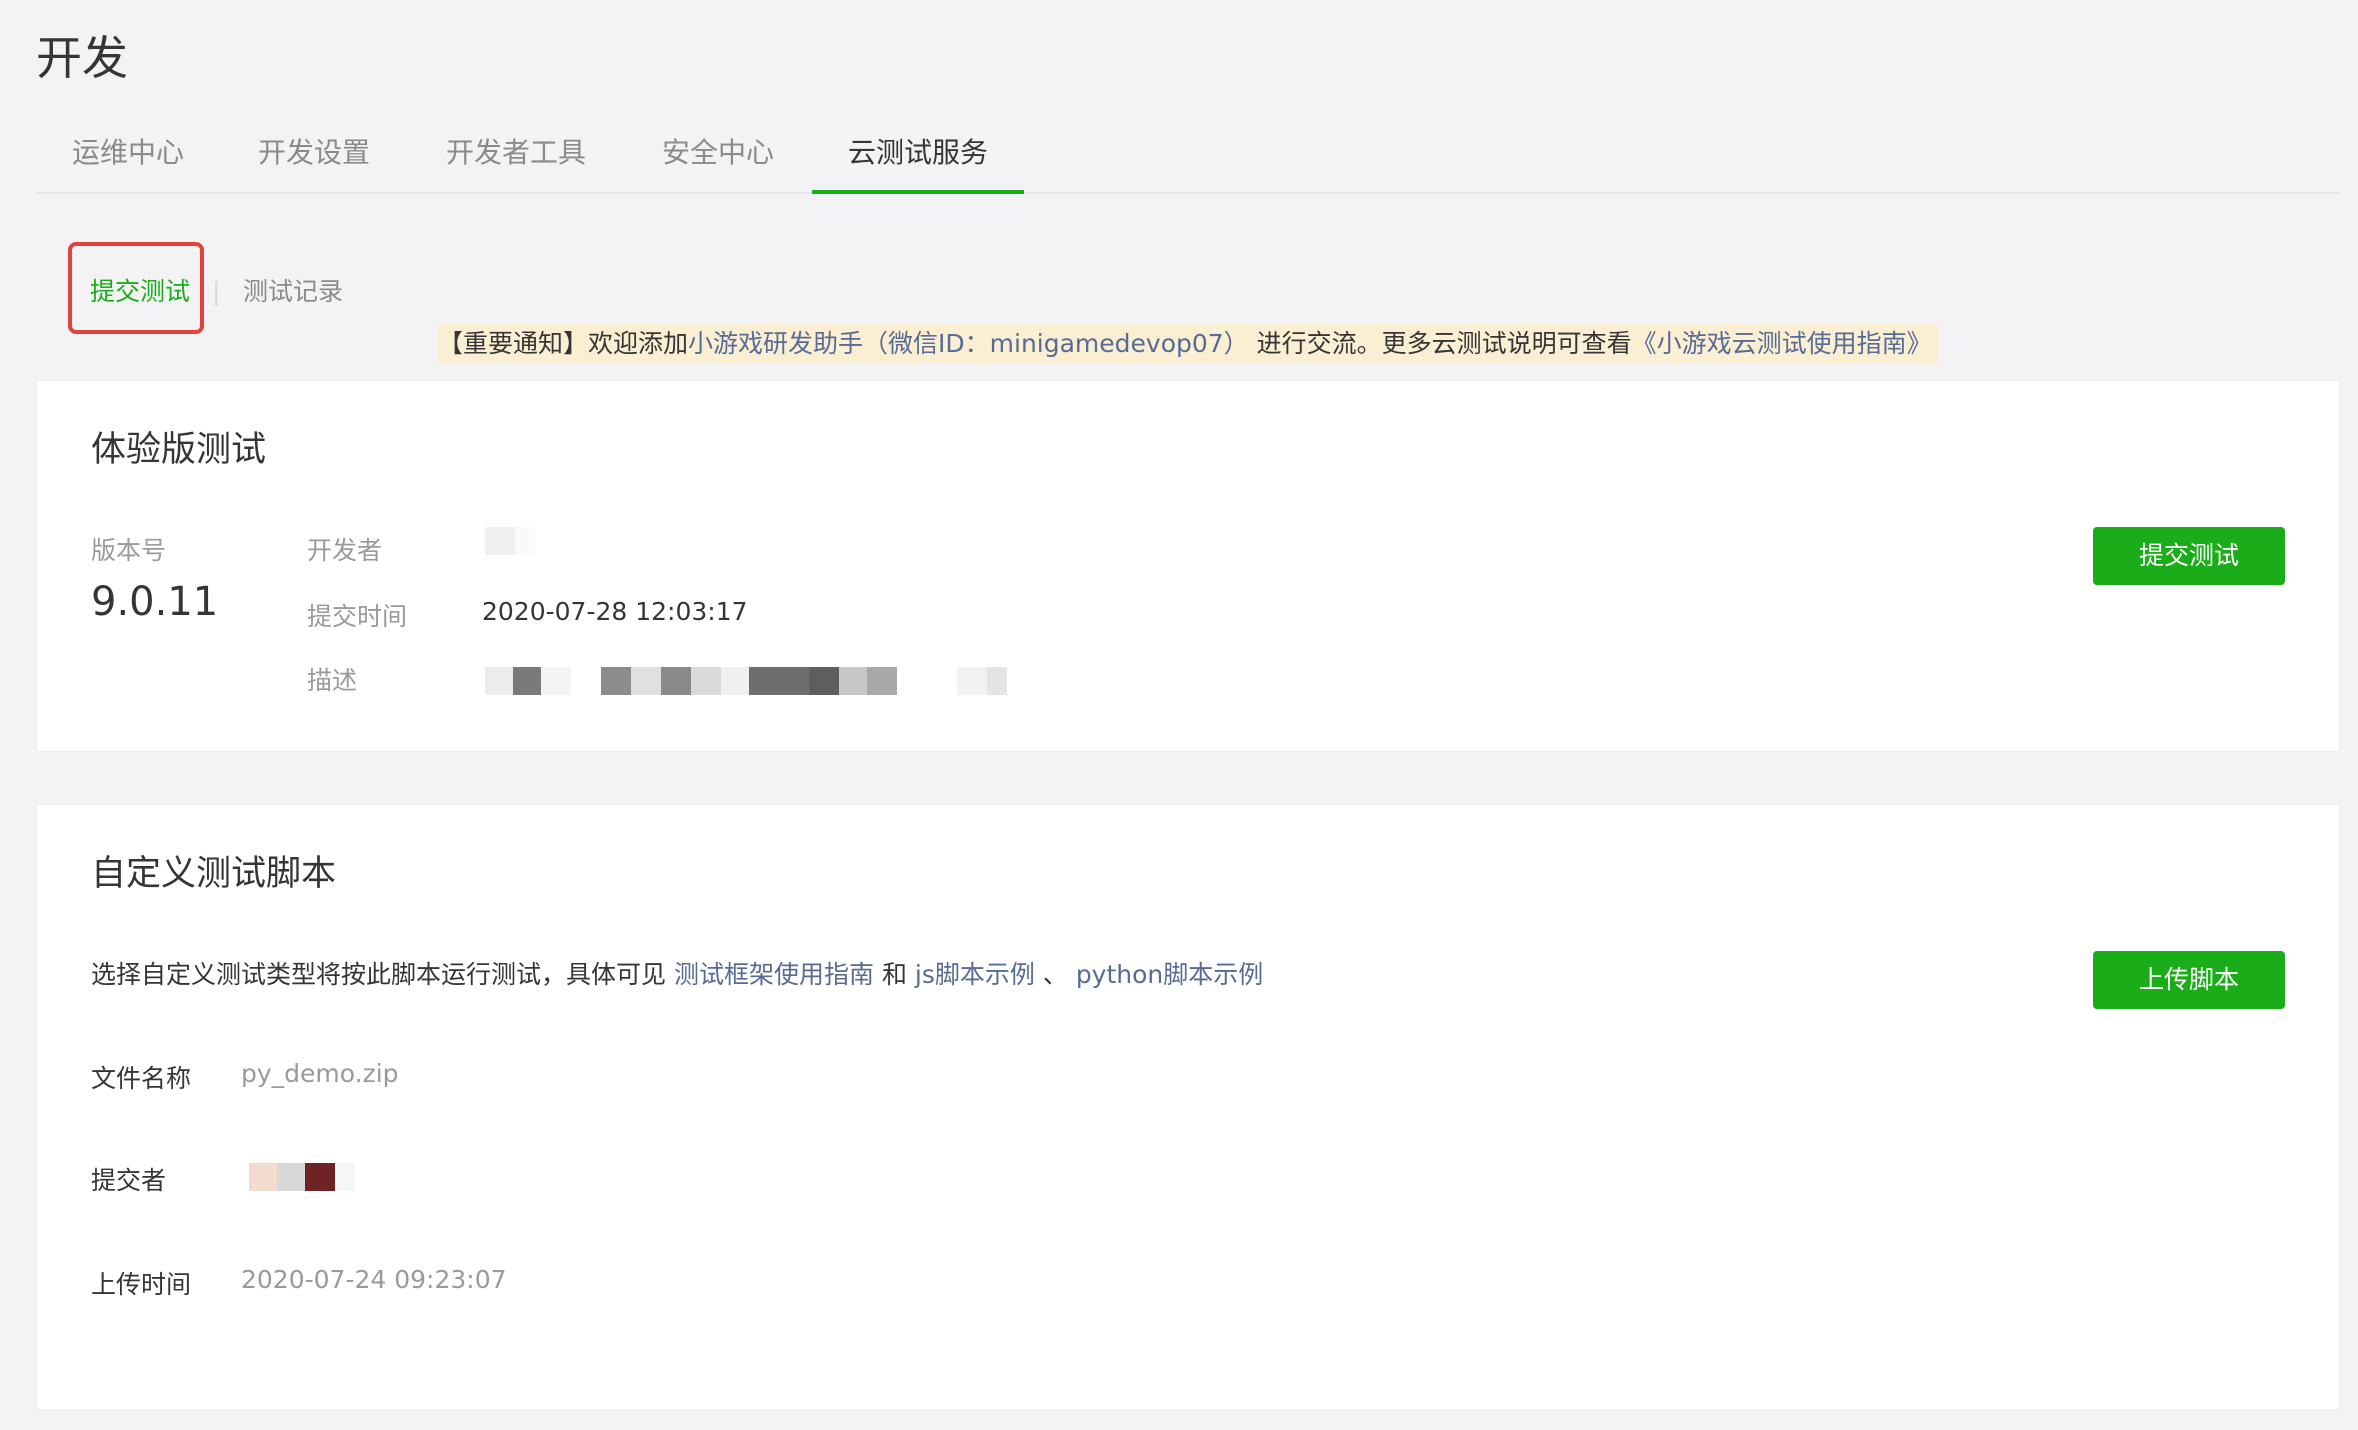  I want to click on developer-label: 开发者, so click(345, 550).